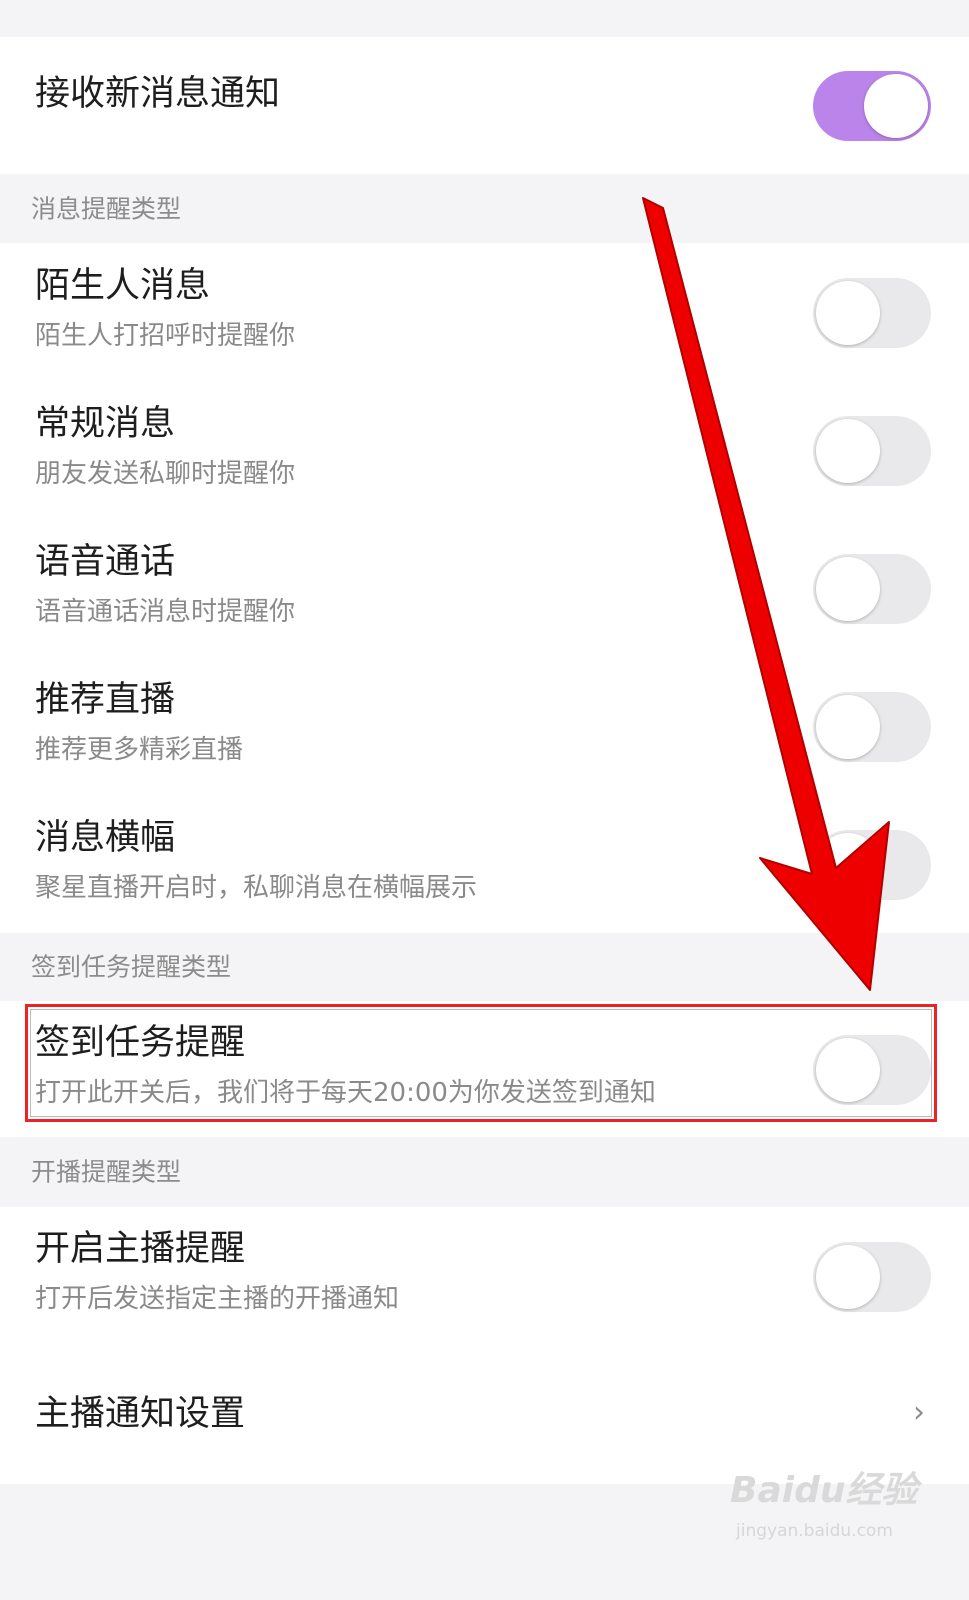 This screenshot has width=969, height=1600. Describe the element at coordinates (484, 726) in the screenshot. I see `setting-row-recommend: 推荐直播 推荐更多精彩直播` at that location.